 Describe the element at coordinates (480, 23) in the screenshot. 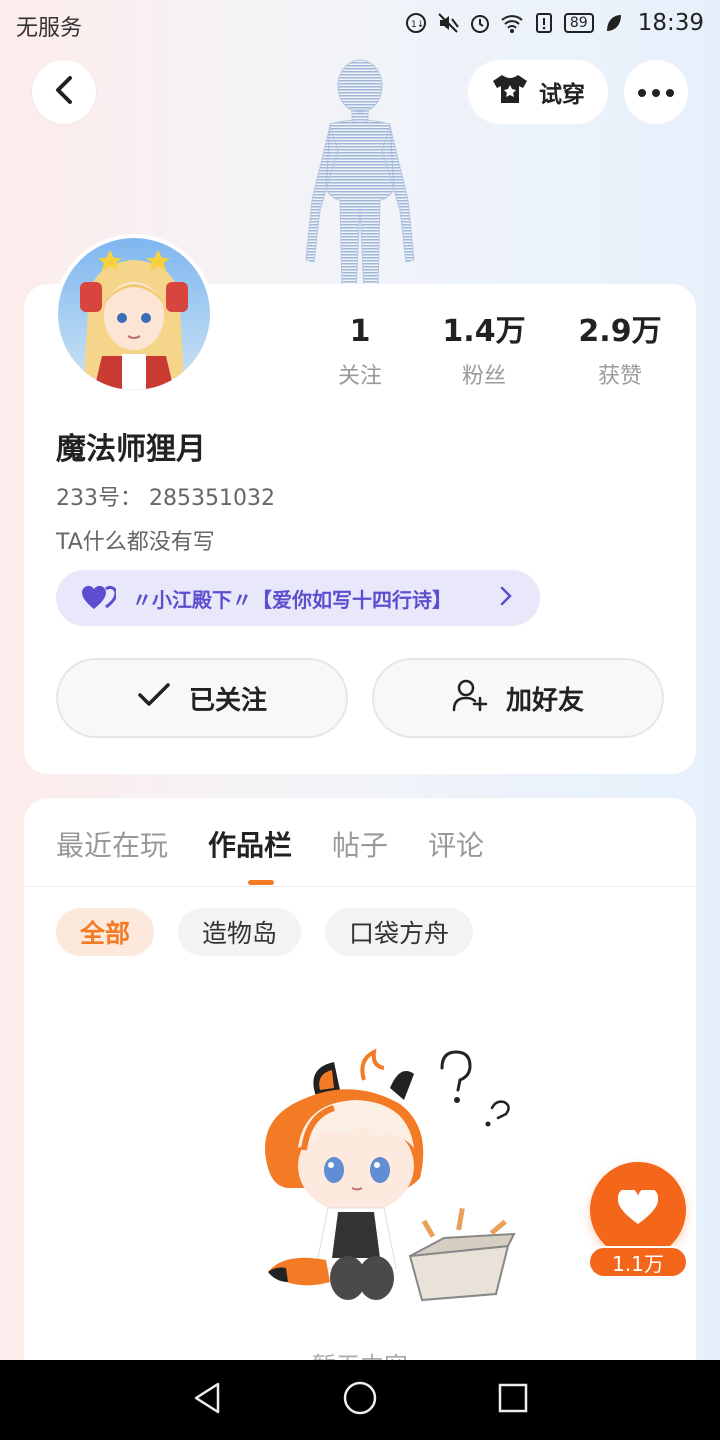

I see `alarm-icon` at that location.